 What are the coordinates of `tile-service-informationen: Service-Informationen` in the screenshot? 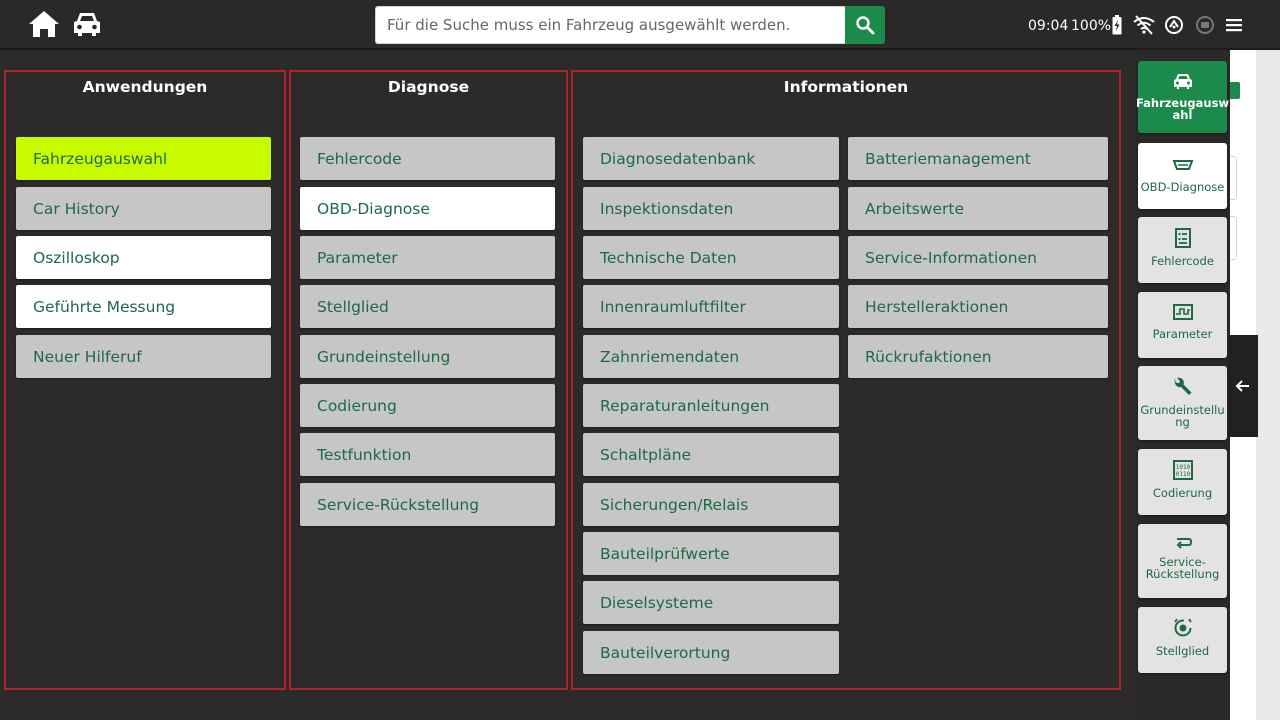 It's located at (978, 257).